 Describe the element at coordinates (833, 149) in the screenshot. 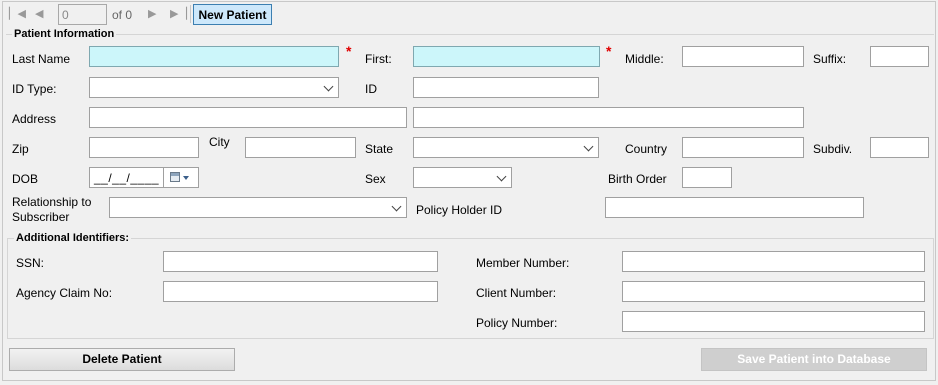

I see `subdiv-label: Subdiv.` at that location.